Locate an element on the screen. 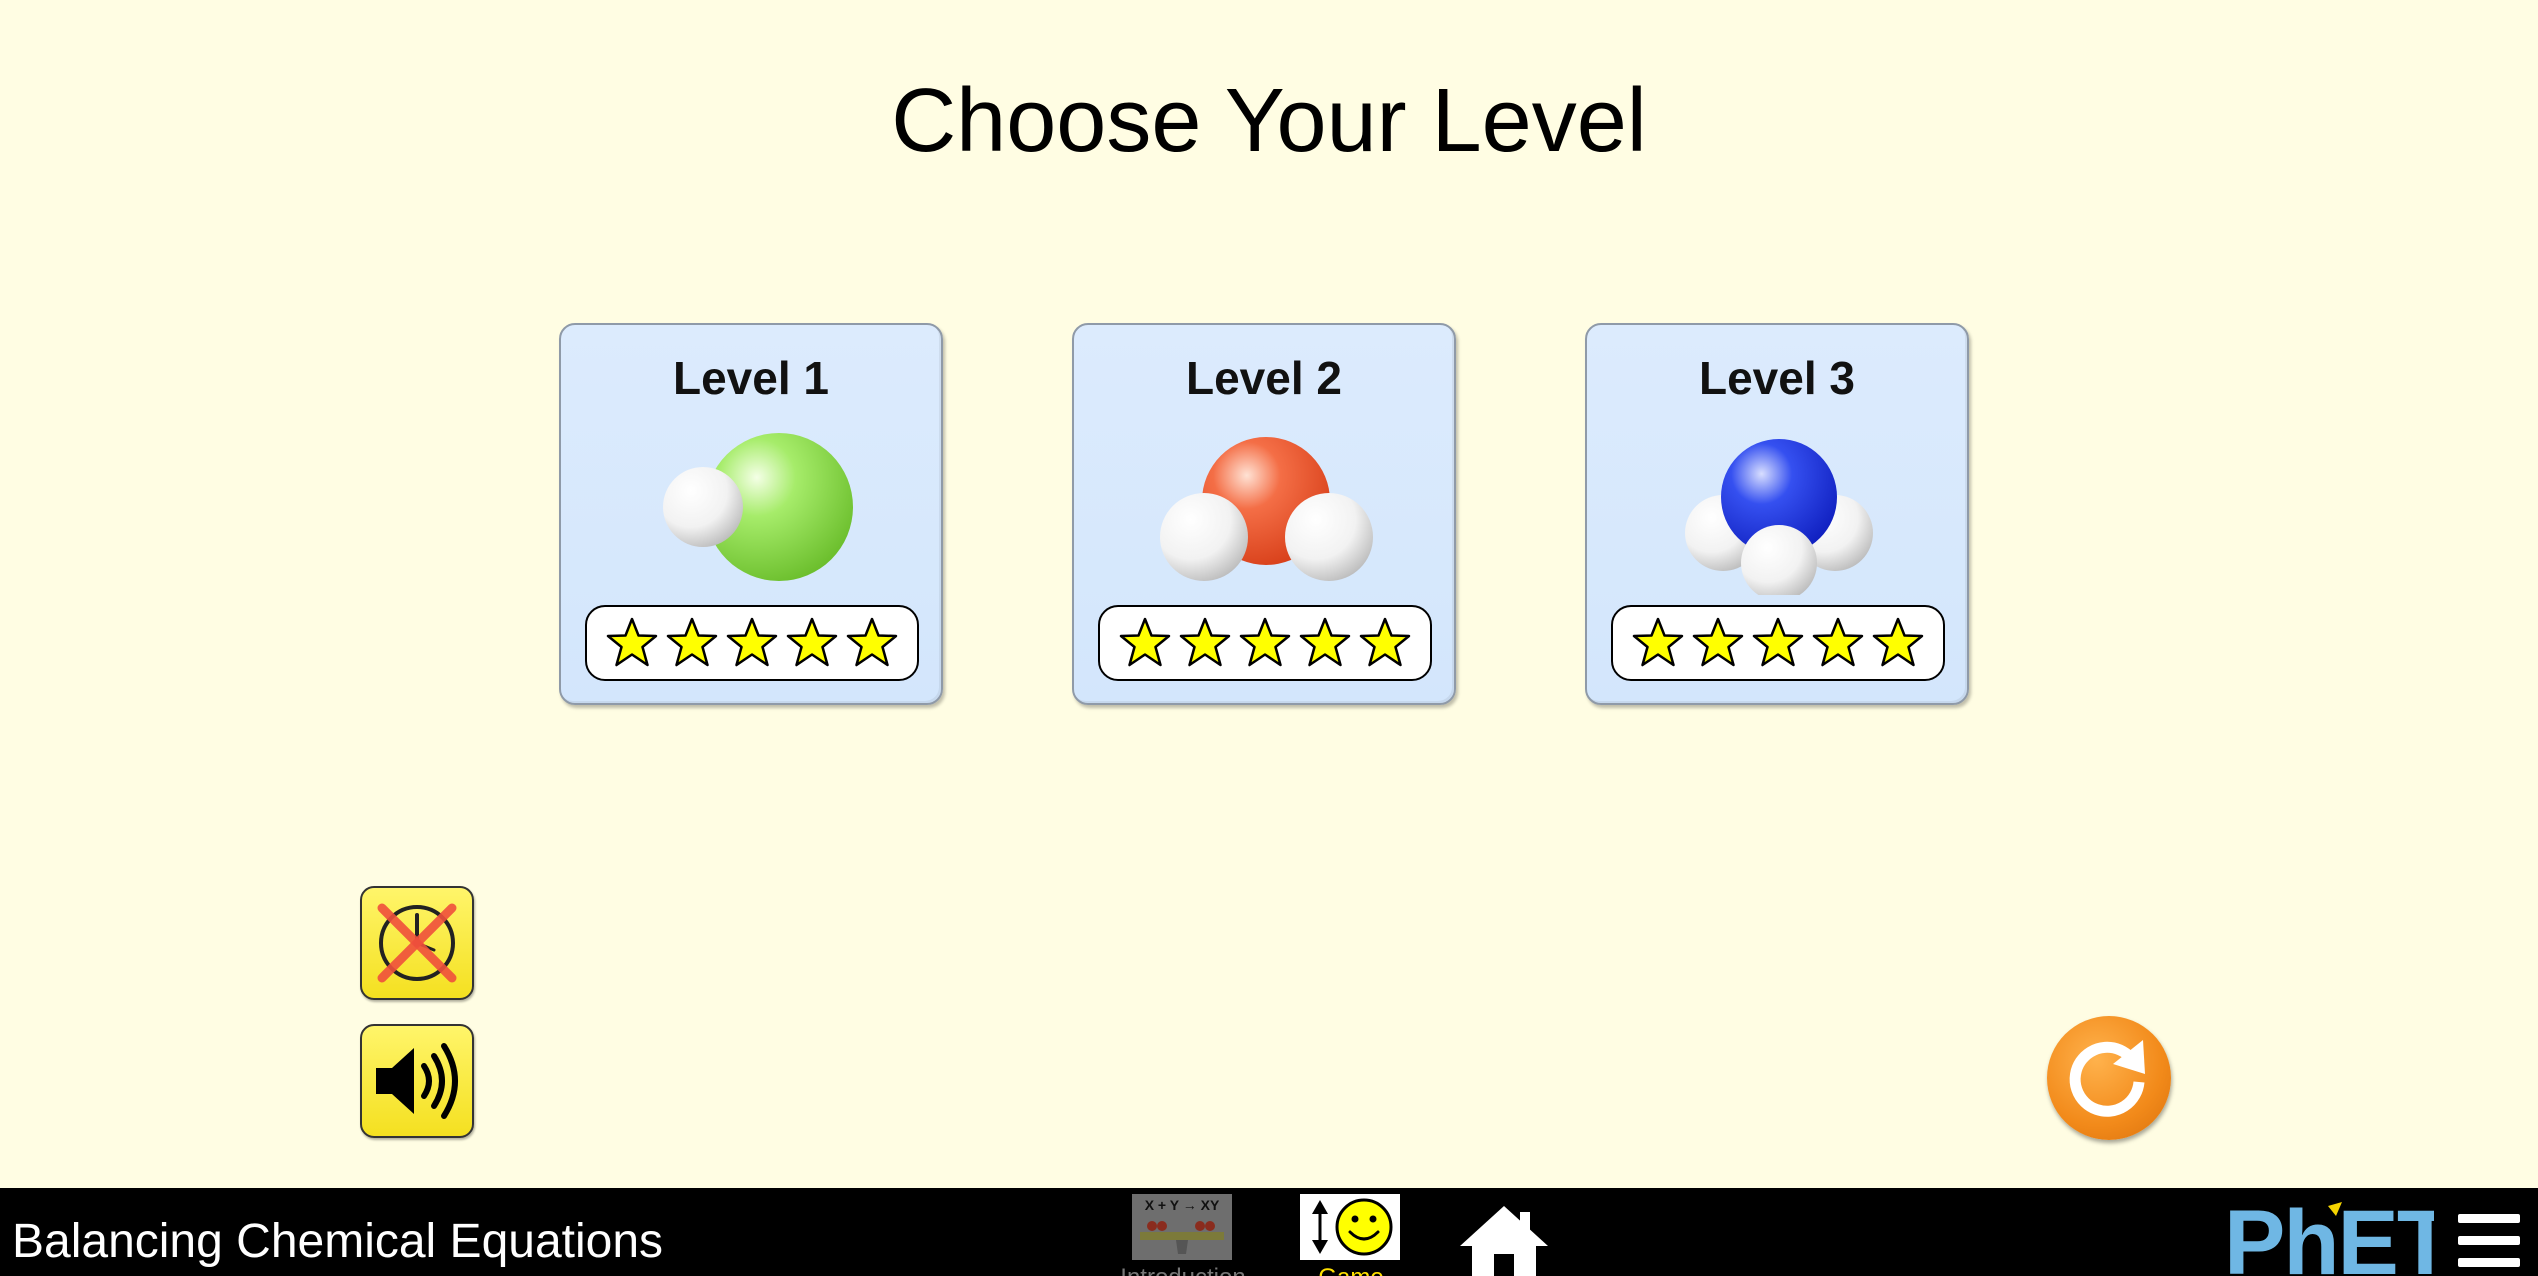  level-2-button: Level 2 is located at coordinates (1264, 514).